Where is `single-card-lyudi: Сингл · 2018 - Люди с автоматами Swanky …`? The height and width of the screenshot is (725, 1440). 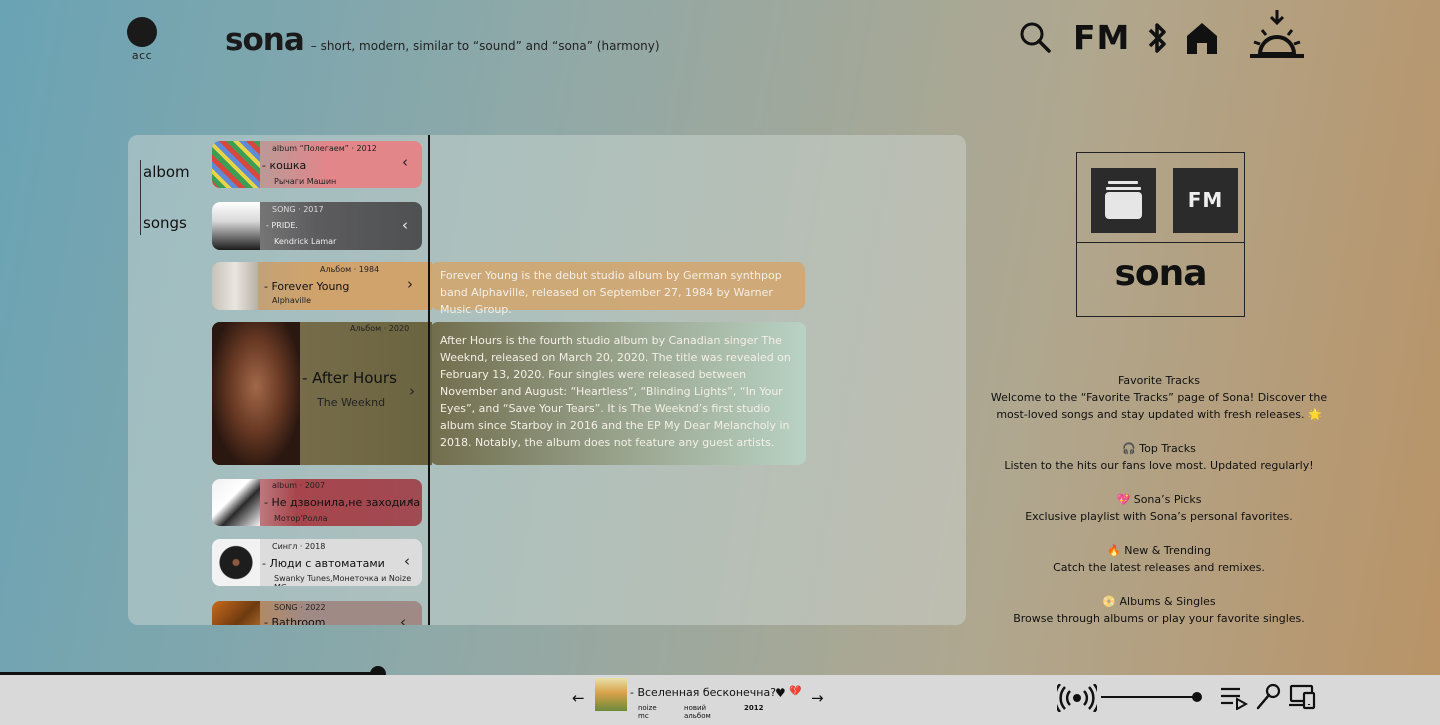 single-card-lyudi: Сингл · 2018 - Люди с автоматами Swanky … is located at coordinates (317, 562).